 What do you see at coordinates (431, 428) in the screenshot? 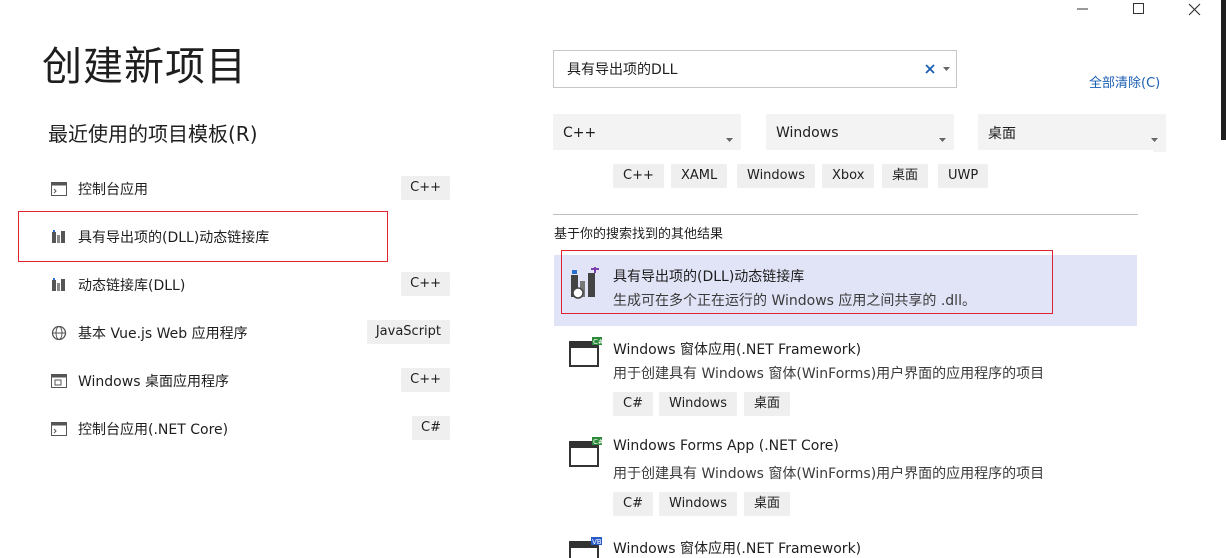
I see `language-tag: C#` at bounding box center [431, 428].